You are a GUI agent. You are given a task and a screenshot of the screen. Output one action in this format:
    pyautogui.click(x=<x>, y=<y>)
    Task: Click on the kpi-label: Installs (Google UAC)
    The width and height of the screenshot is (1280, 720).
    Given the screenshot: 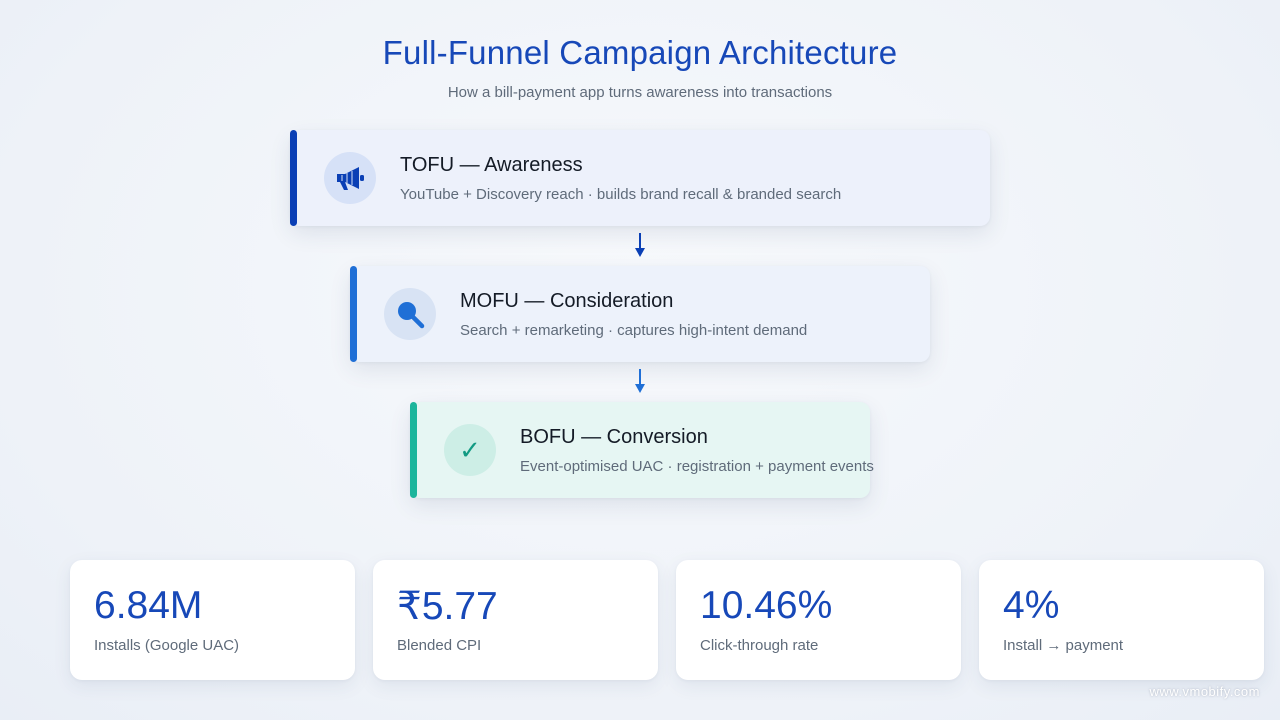 What is the action you would take?
    pyautogui.click(x=167, y=645)
    